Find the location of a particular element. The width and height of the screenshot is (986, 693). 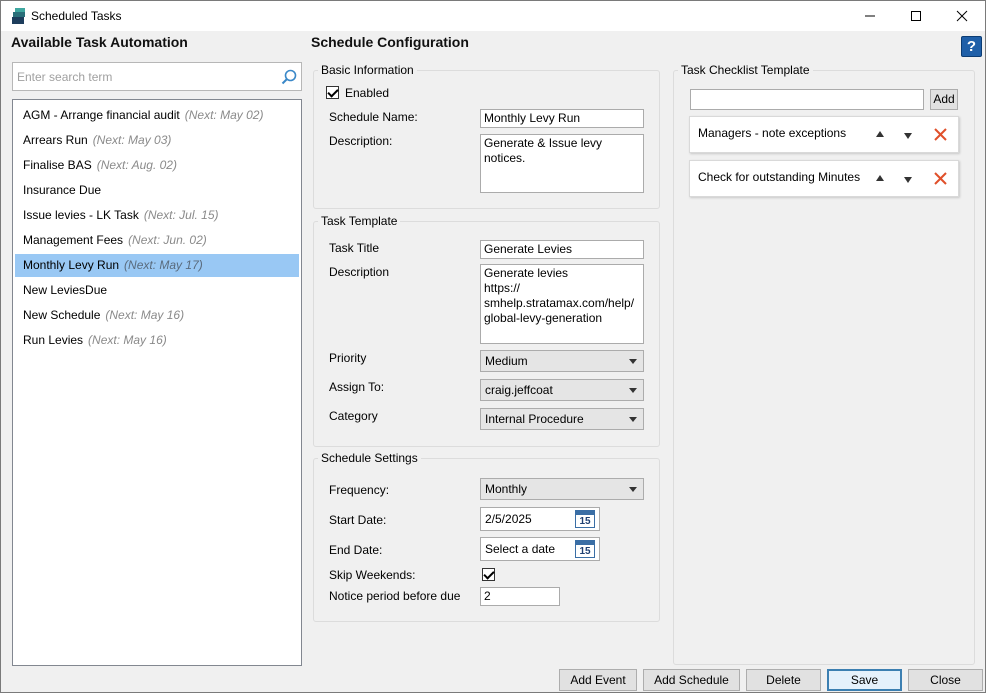

list-item: New Schedule (Next: May 16) is located at coordinates (157, 315).